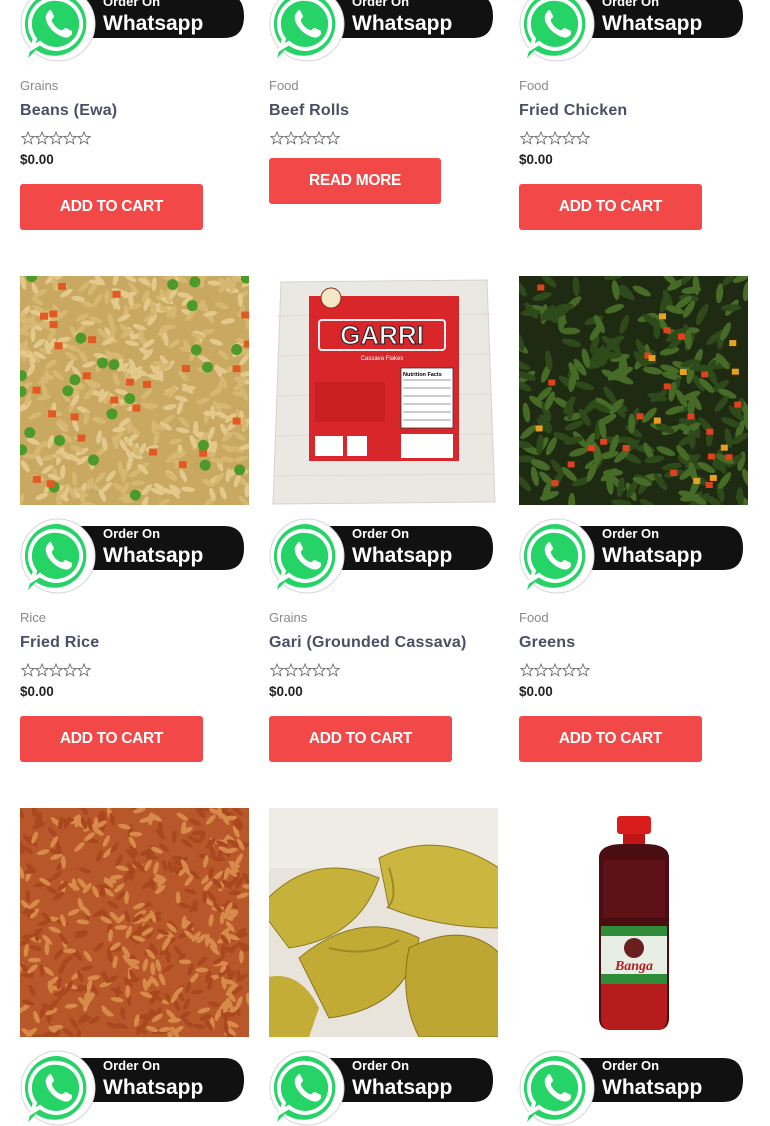 The width and height of the screenshot is (770, 1126). I want to click on product-image-greens, so click(633, 390).